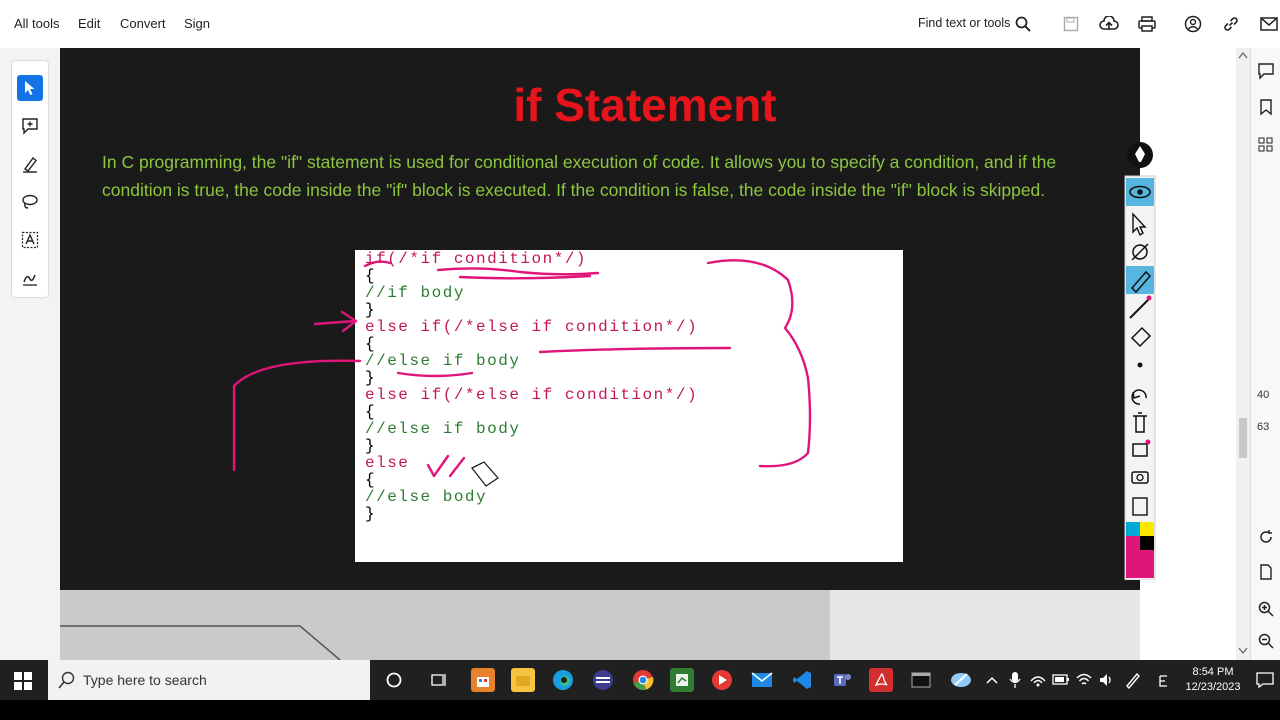 The image size is (1280, 720). What do you see at coordinates (1193, 24) in the screenshot?
I see `share-user-icon` at bounding box center [1193, 24].